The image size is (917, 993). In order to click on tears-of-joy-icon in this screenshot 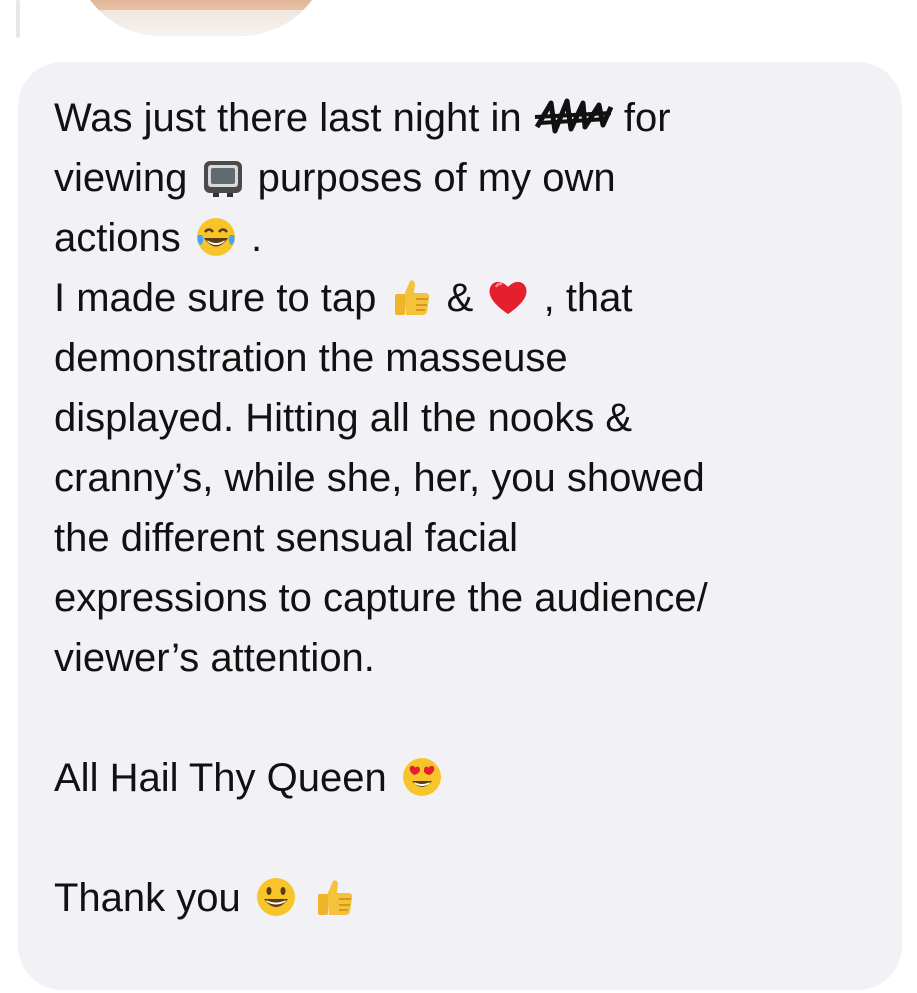, I will do `click(216, 237)`.